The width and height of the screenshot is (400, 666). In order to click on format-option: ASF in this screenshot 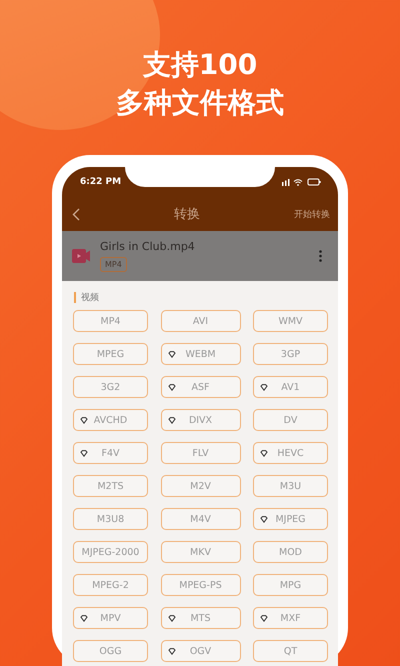, I will do `click(200, 387)`.